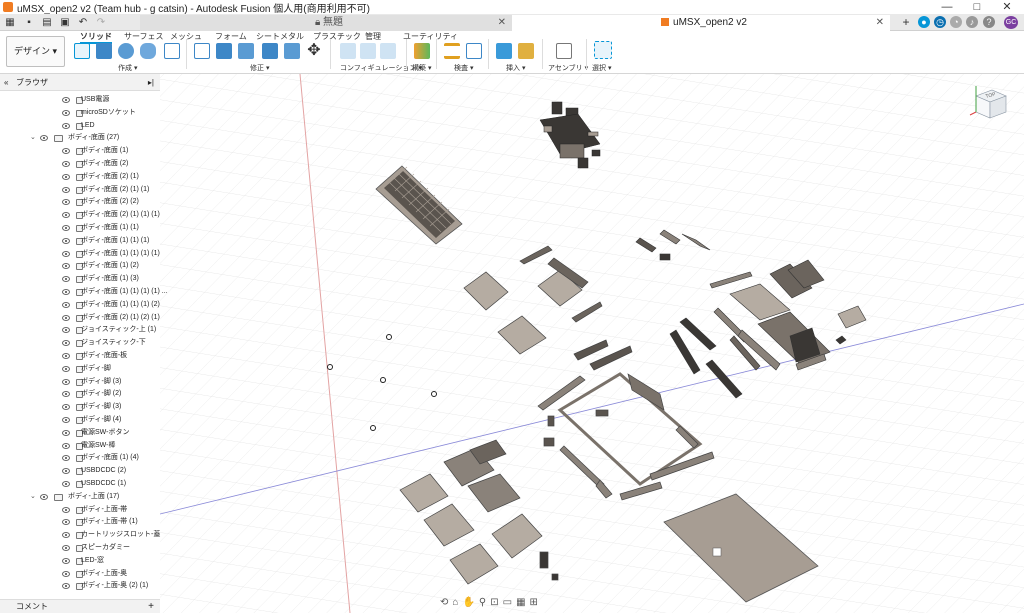 The width and height of the screenshot is (1024, 613). What do you see at coordinates (80, 394) in the screenshot?
I see `browser-body-row: ボディ-脚 (2)` at bounding box center [80, 394].